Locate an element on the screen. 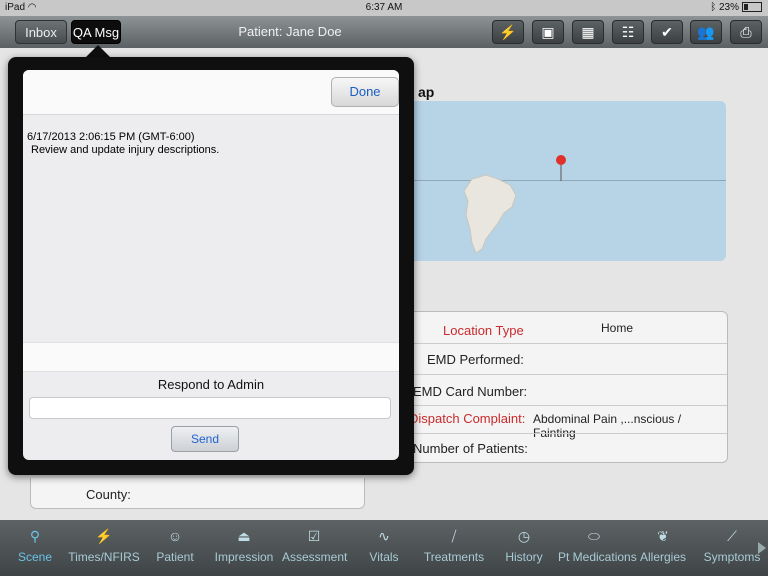  tab-pt-medications: ⬭ Pt Medications is located at coordinates (597, 548).